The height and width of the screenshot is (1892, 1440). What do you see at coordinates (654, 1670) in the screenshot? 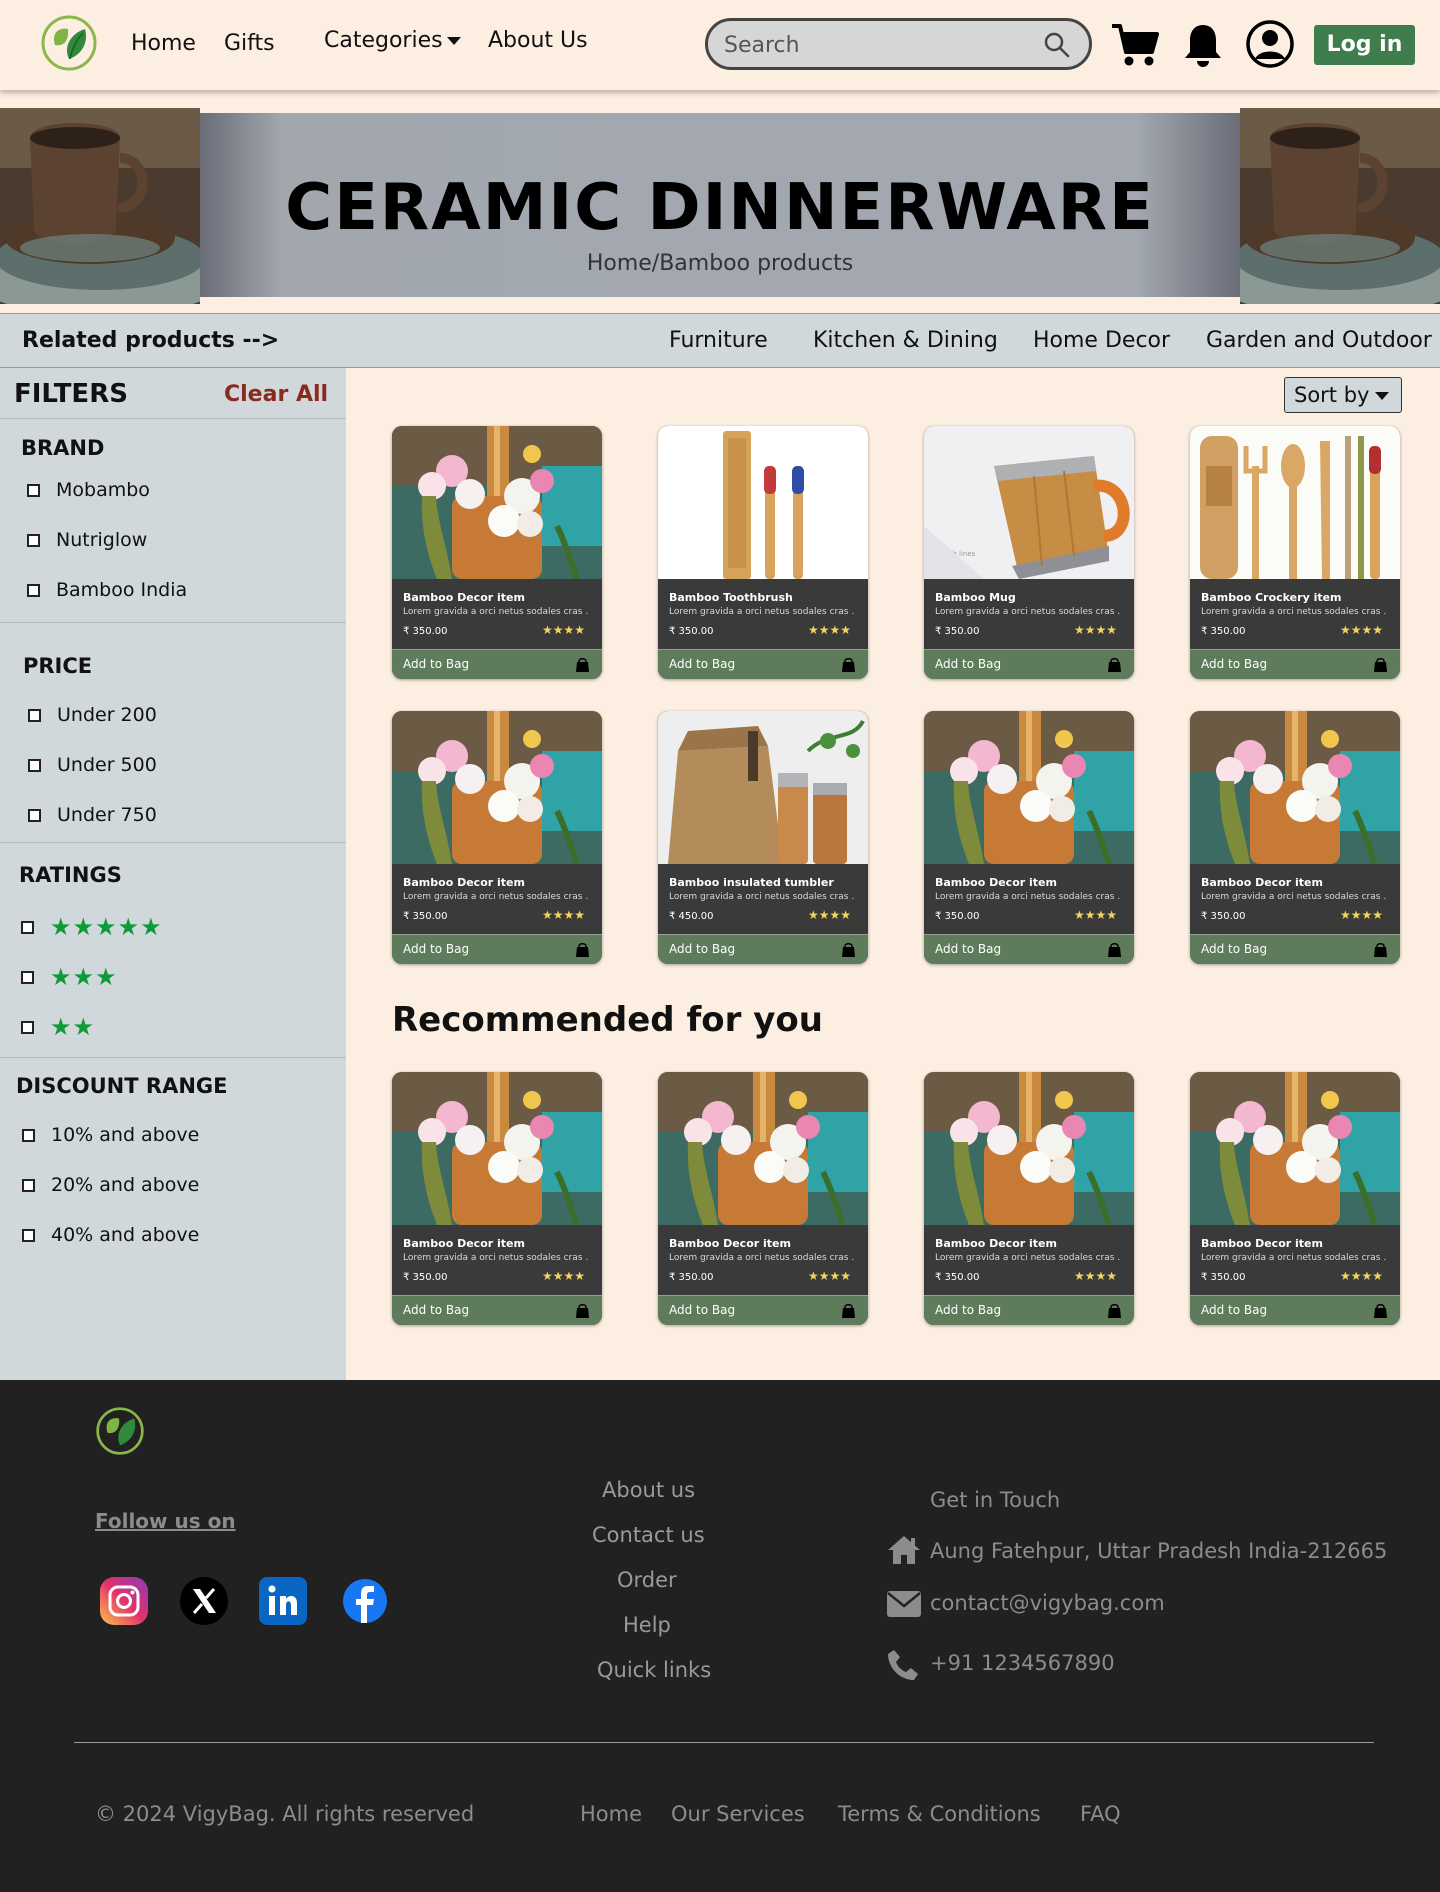
I see `footer-link-quick-links: Quick links` at bounding box center [654, 1670].